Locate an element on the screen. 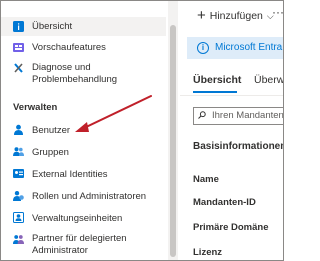 This screenshot has width=320, height=261. add-button-label: Hinzufügen is located at coordinates (236, 16).